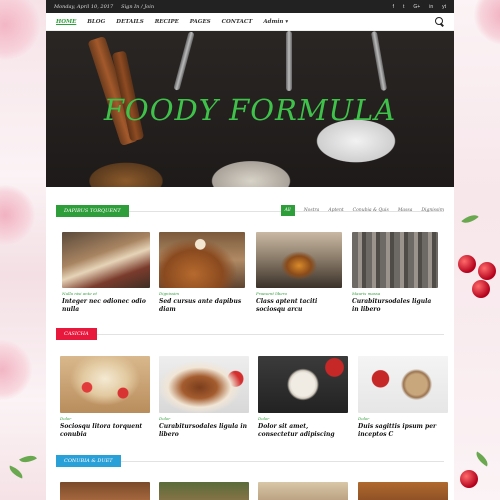 This screenshot has height=500, width=500. I want to click on site-title: FOODY FORMULA, so click(250, 110).